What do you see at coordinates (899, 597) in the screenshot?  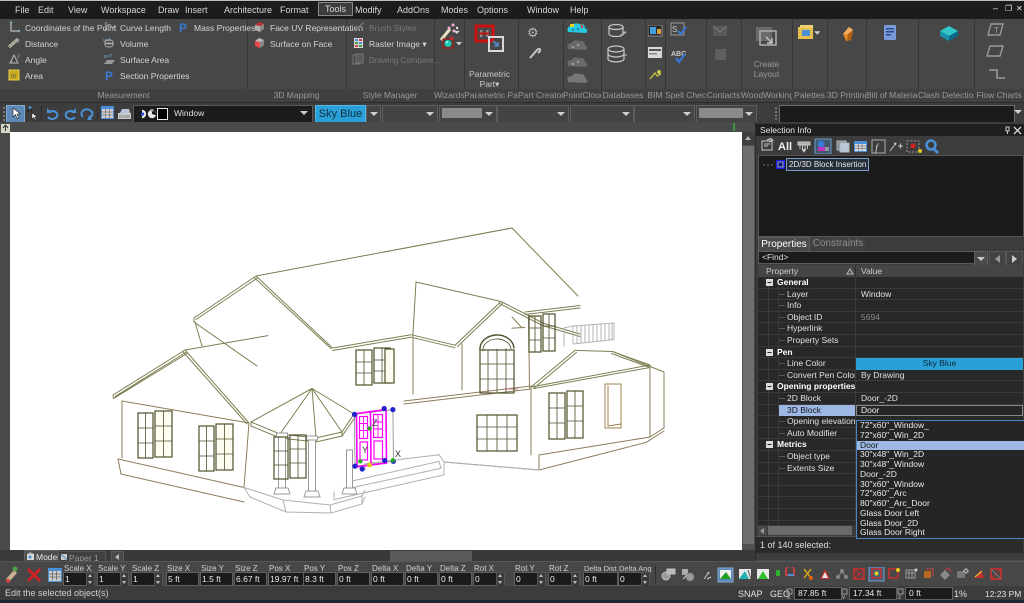 I see `svg-text: z` at bounding box center [899, 597].